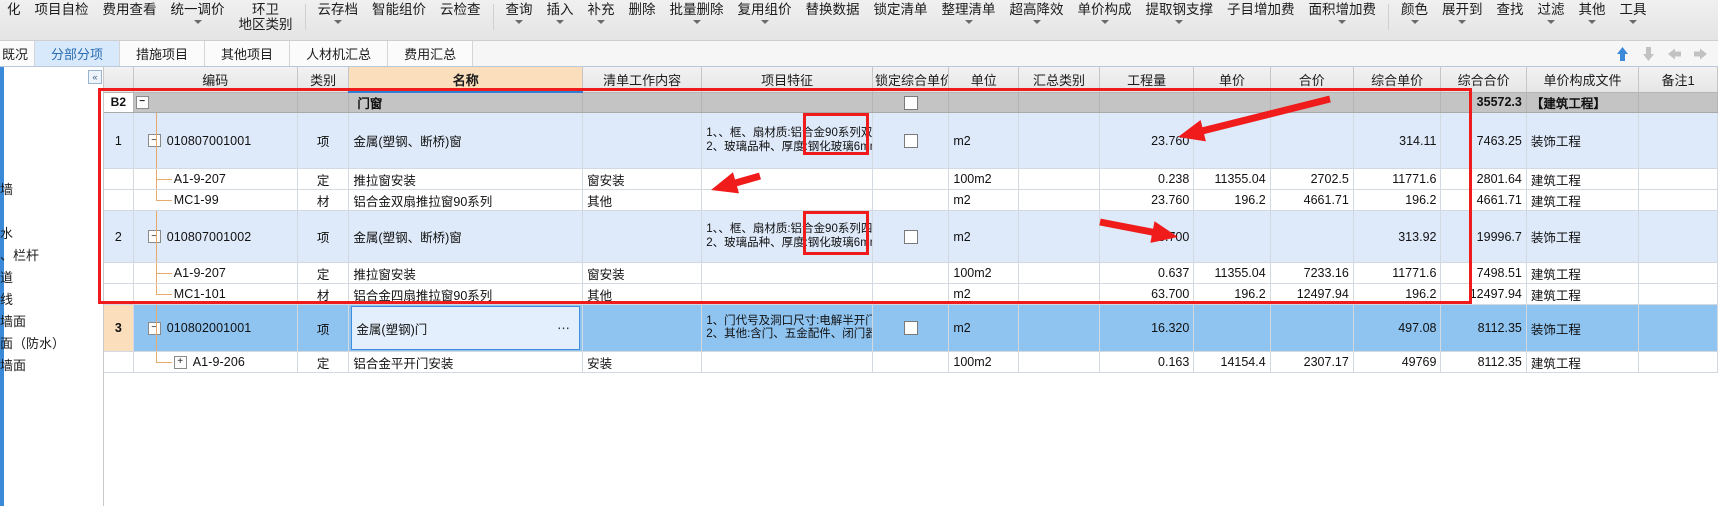 The width and height of the screenshot is (1718, 506). I want to click on cell-qty: 0.238, so click(1147, 179).